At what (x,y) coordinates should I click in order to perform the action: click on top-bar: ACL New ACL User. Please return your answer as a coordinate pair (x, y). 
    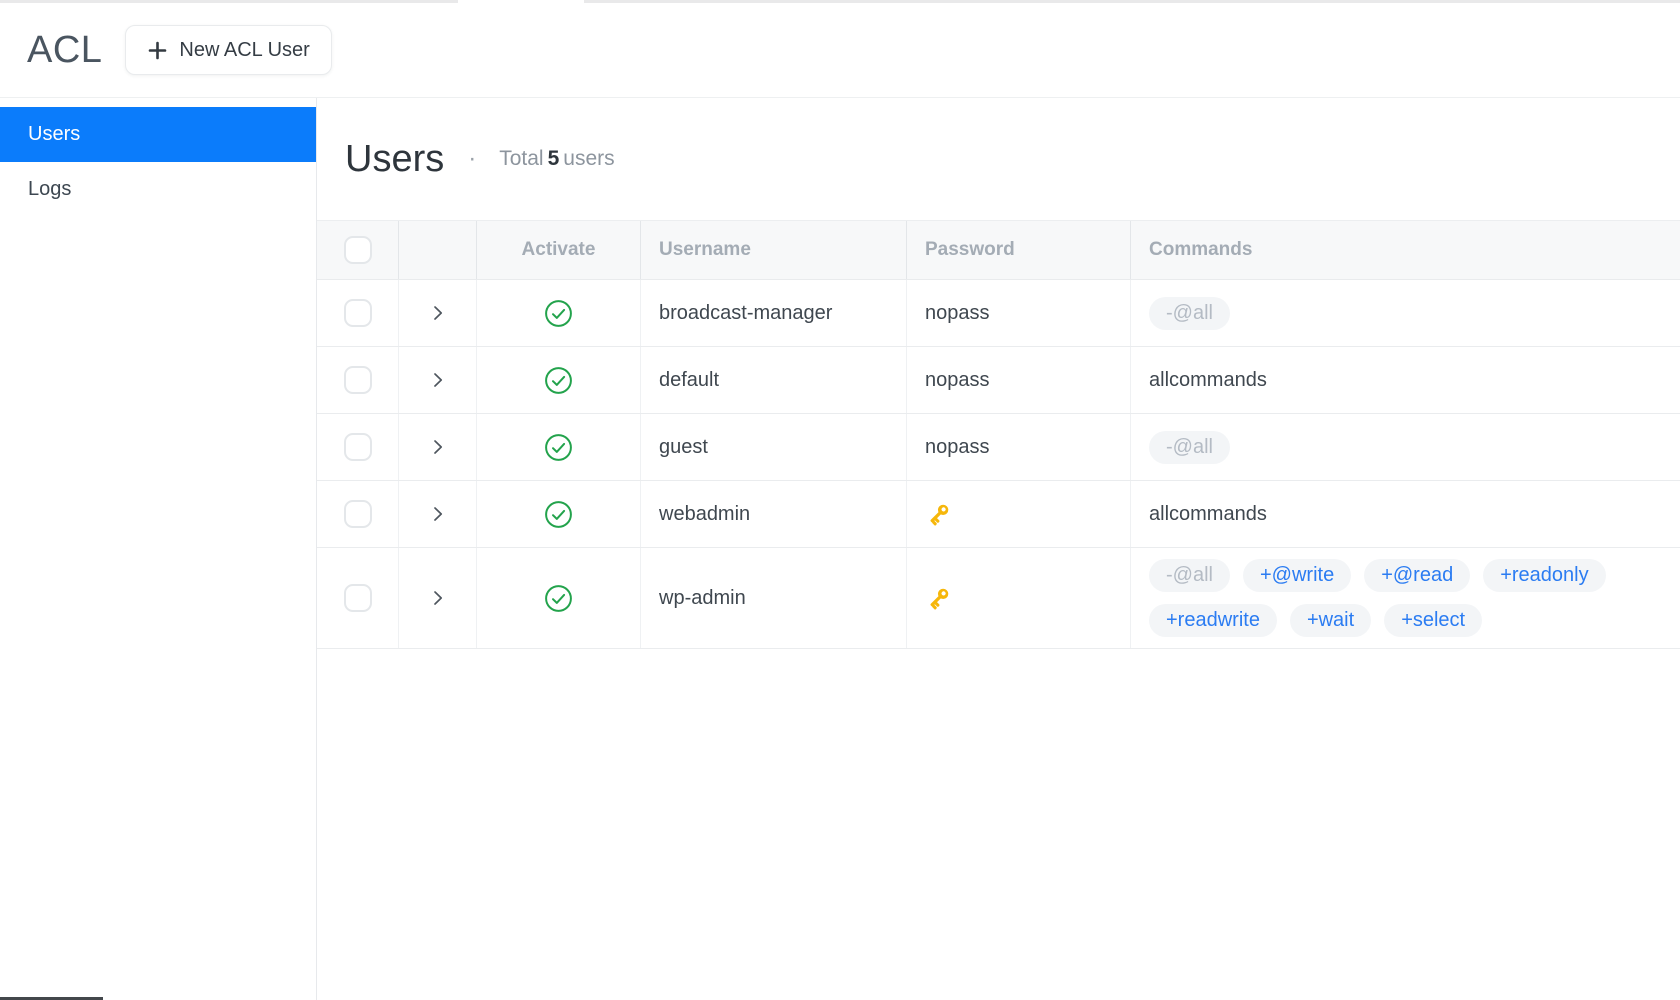
    Looking at the image, I should click on (840, 50).